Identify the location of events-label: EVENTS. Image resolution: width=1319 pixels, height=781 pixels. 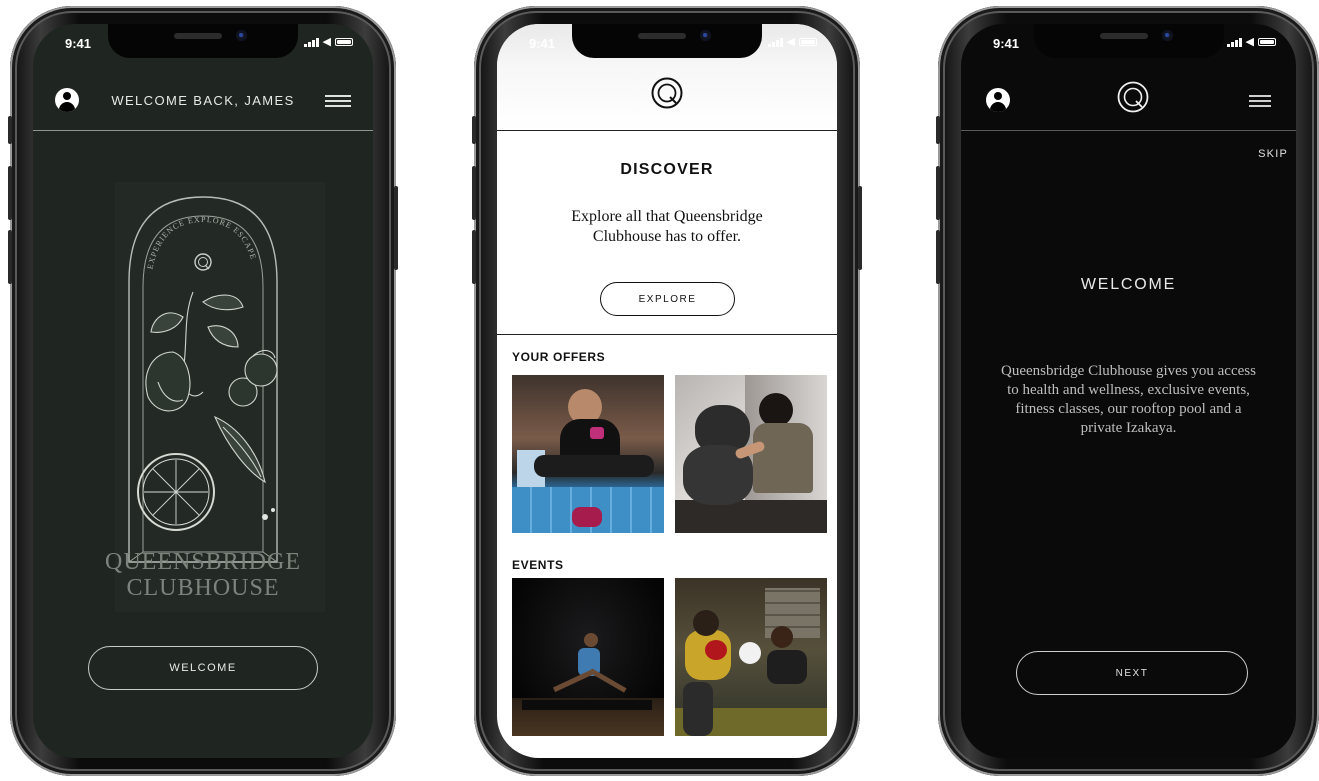
(538, 565).